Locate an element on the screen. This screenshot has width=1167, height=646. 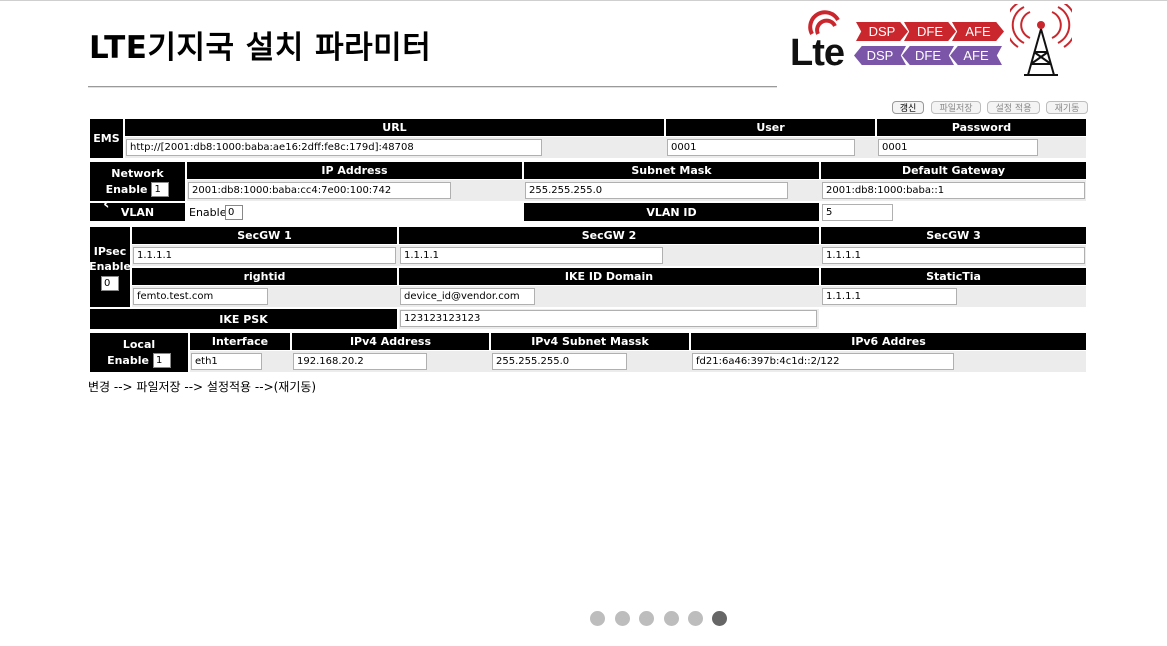
secgw1-input is located at coordinates (264, 255).